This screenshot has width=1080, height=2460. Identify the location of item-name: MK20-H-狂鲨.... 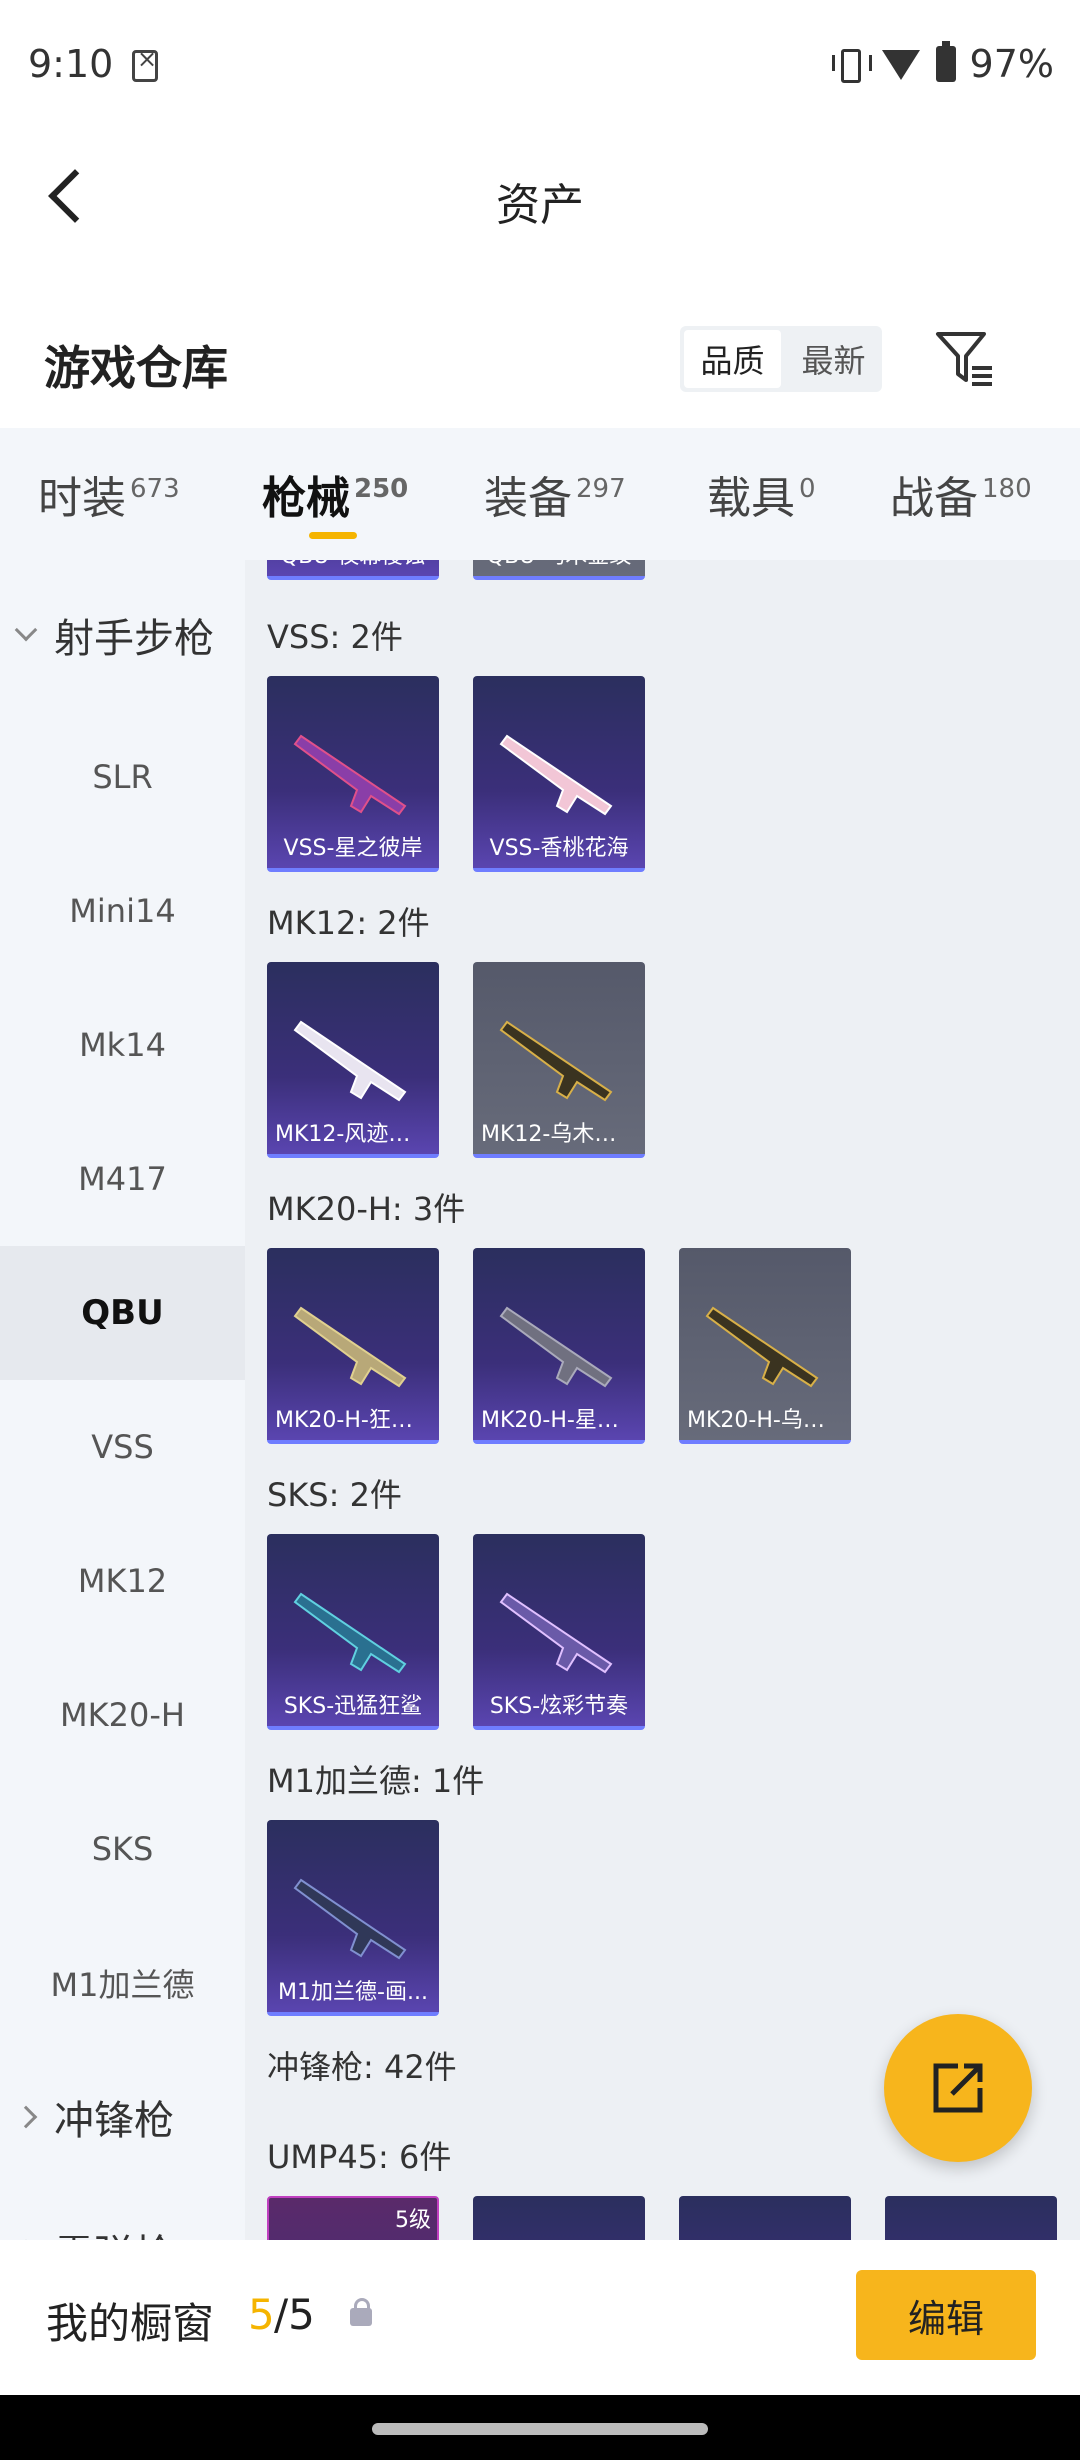
(354, 1420).